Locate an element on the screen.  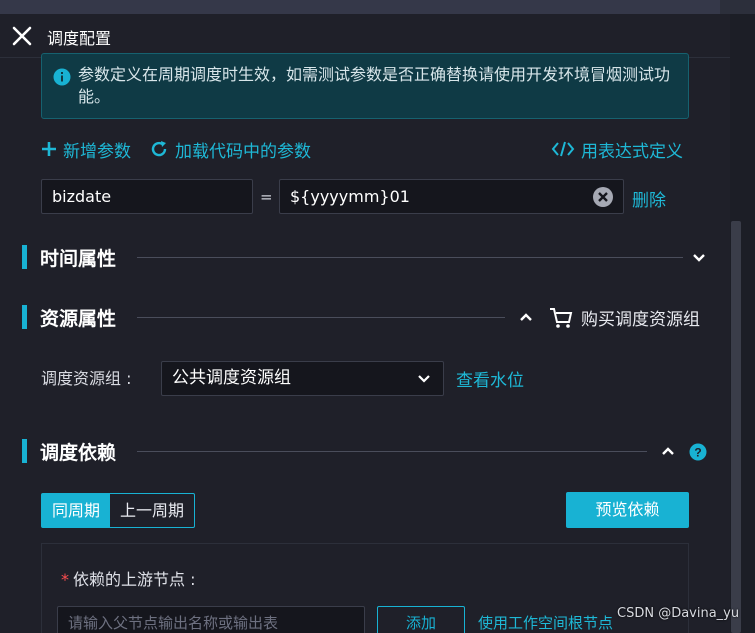
top-strip is located at coordinates (377, 7).